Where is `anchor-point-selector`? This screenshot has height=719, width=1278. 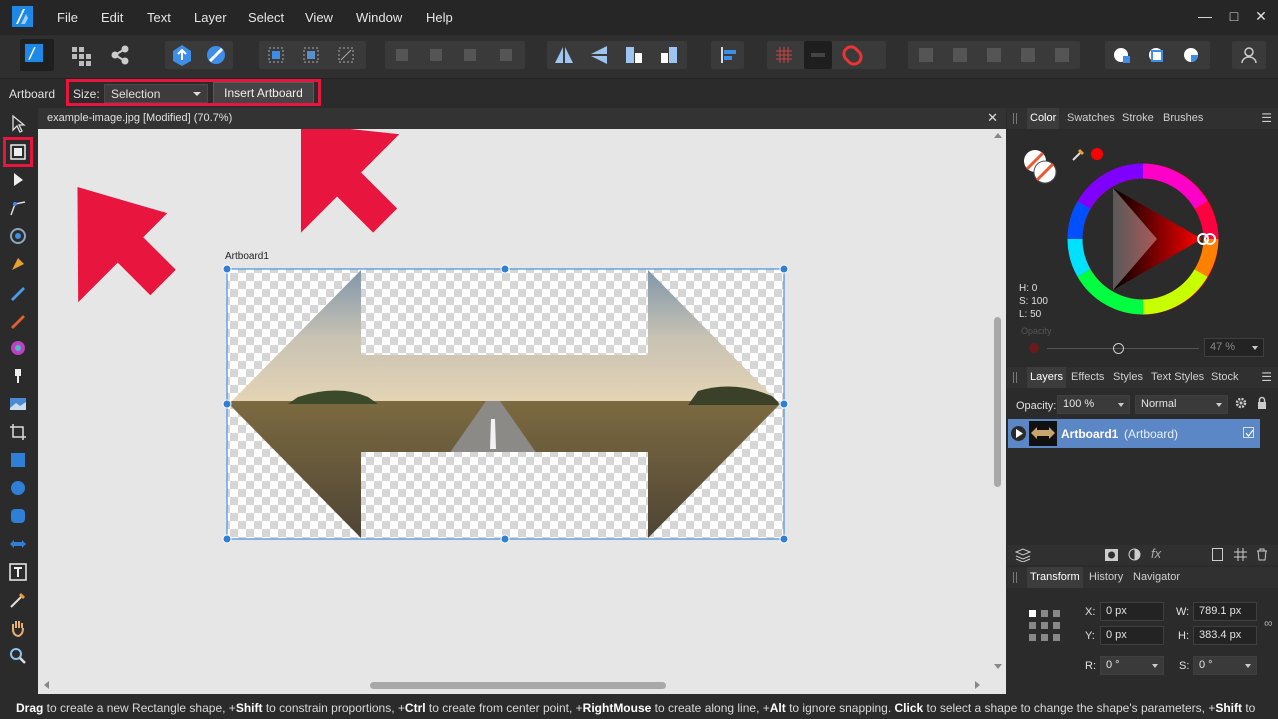 anchor-point-selector is located at coordinates (1045, 626).